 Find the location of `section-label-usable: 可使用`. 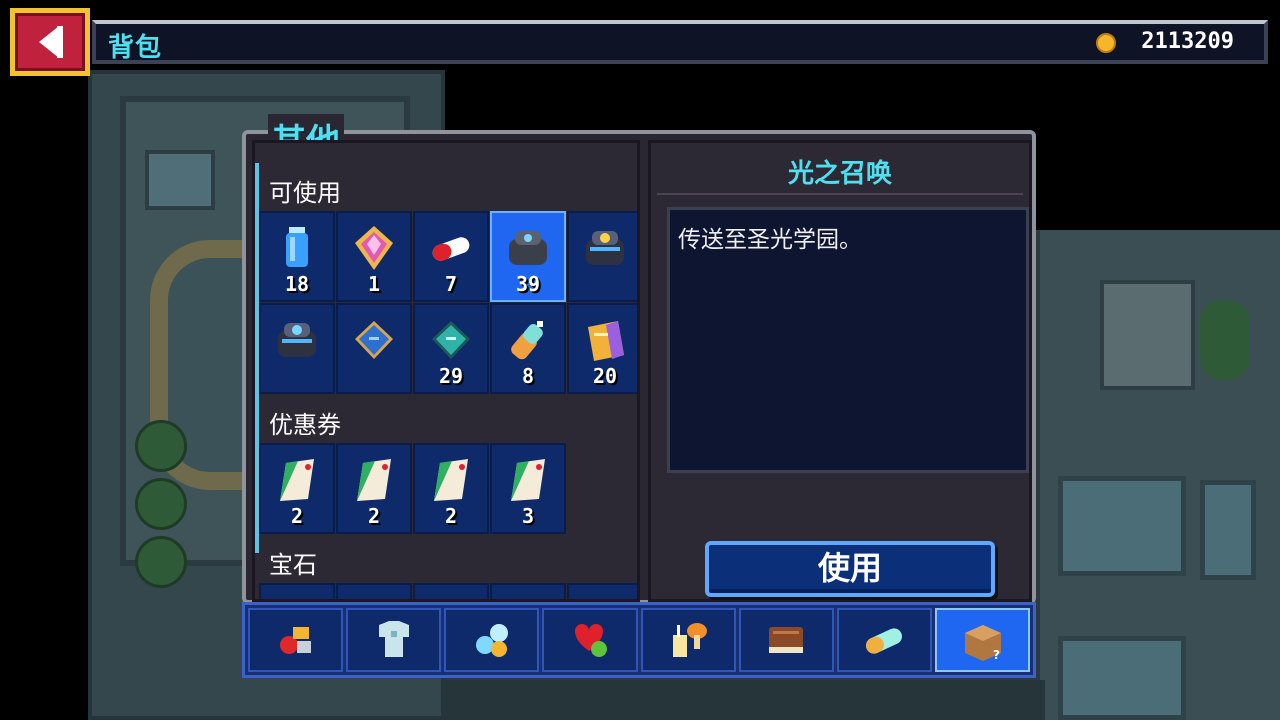

section-label-usable: 可使用 is located at coordinates (305, 193).